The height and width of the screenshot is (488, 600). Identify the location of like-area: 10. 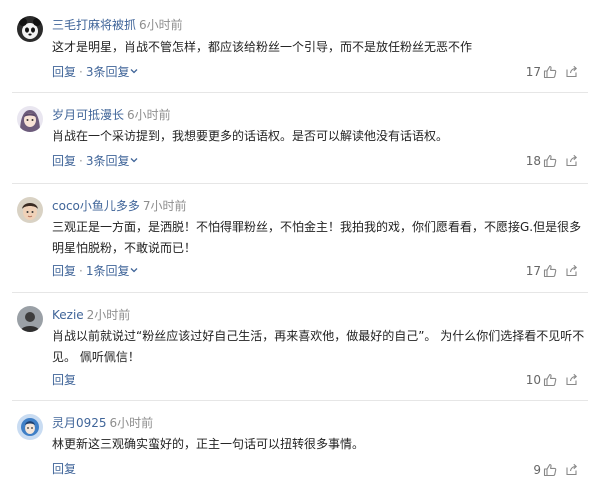
(552, 379).